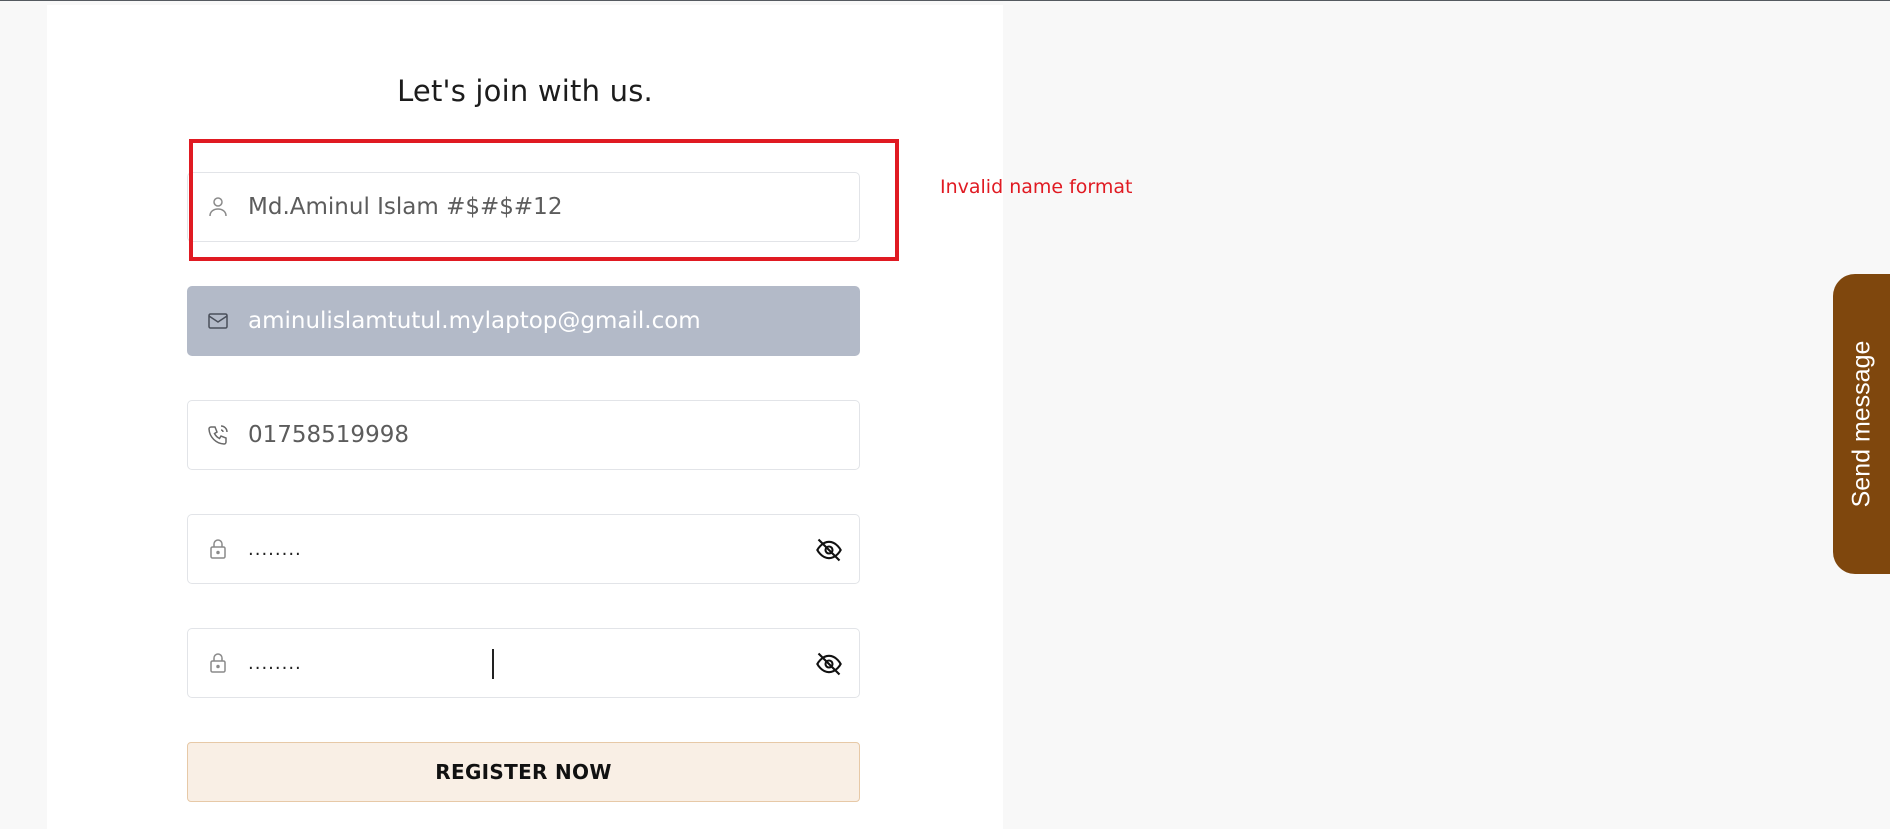 The image size is (1890, 829). What do you see at coordinates (508, 549) in the screenshot?
I see `password-input` at bounding box center [508, 549].